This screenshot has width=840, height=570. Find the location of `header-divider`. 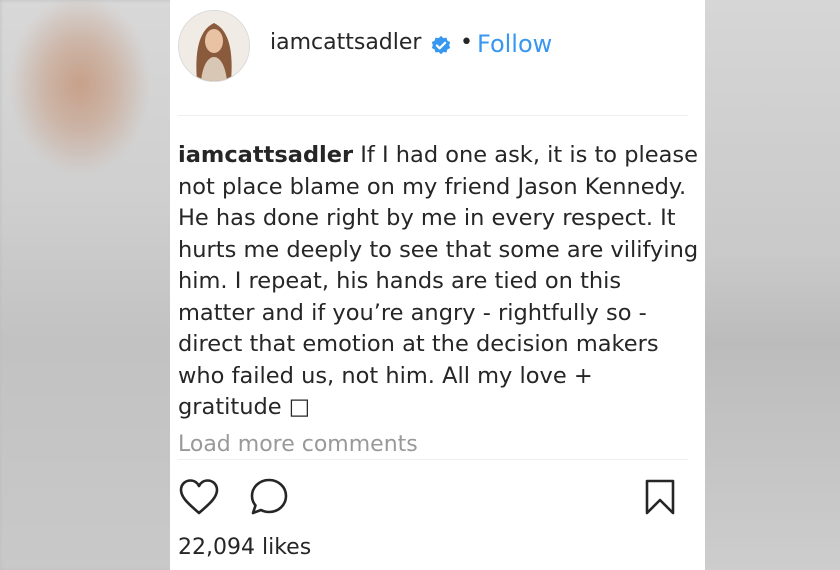

header-divider is located at coordinates (433, 115).